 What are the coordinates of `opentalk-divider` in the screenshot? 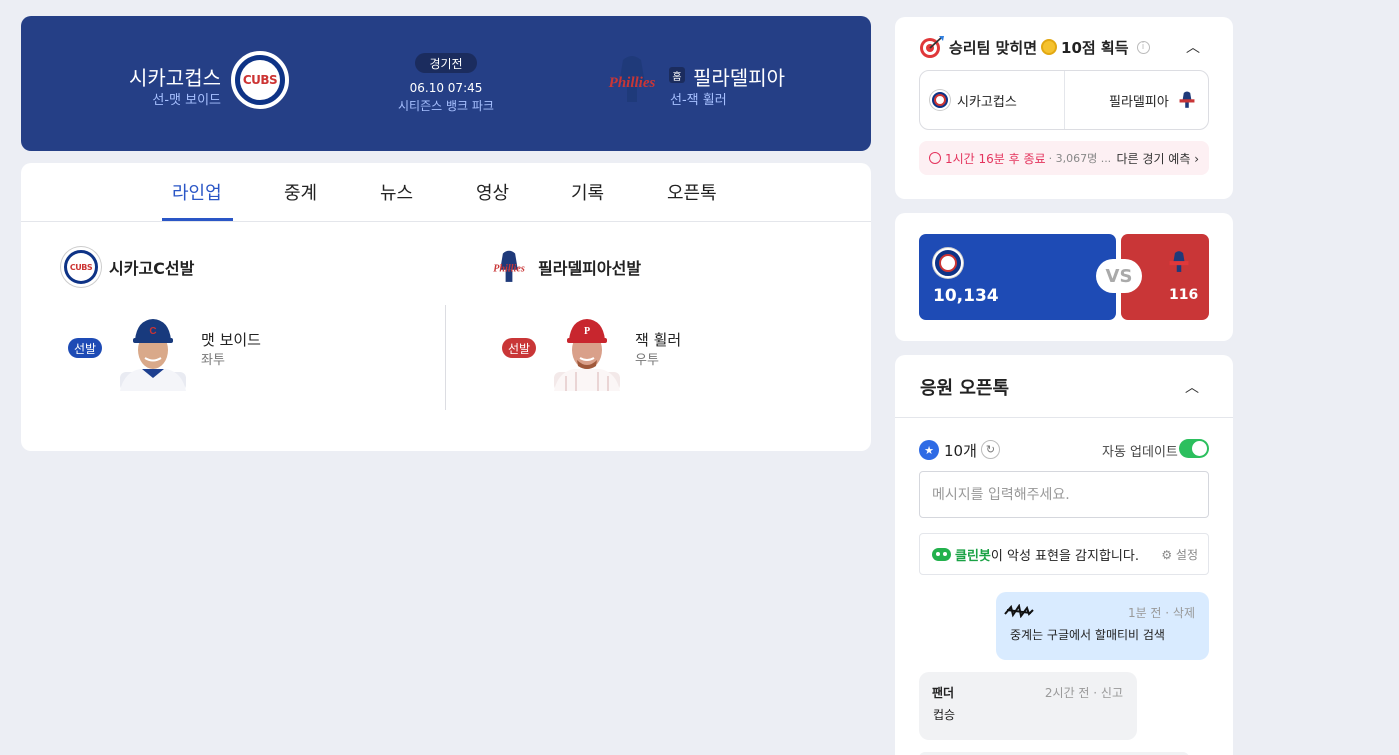 It's located at (1064, 417).